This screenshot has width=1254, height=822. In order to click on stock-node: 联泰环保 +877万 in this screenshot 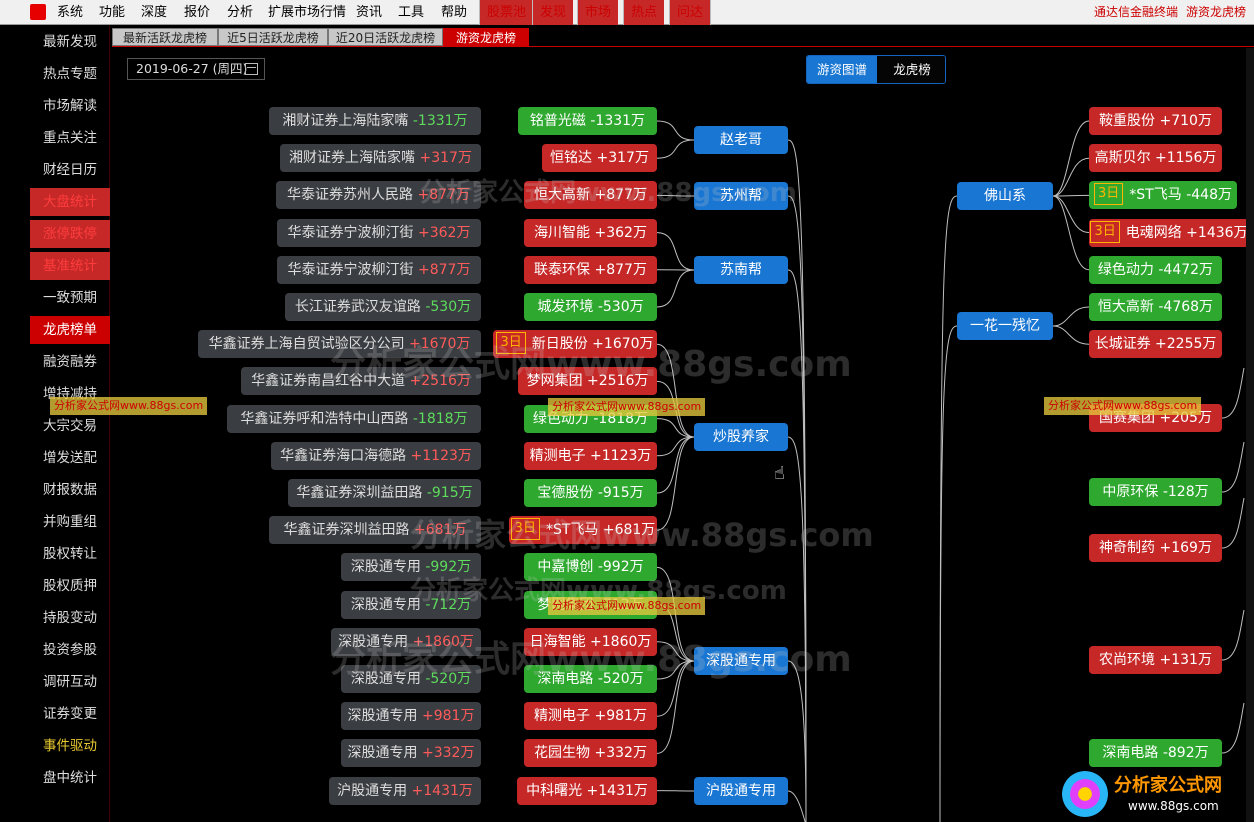, I will do `click(590, 269)`.